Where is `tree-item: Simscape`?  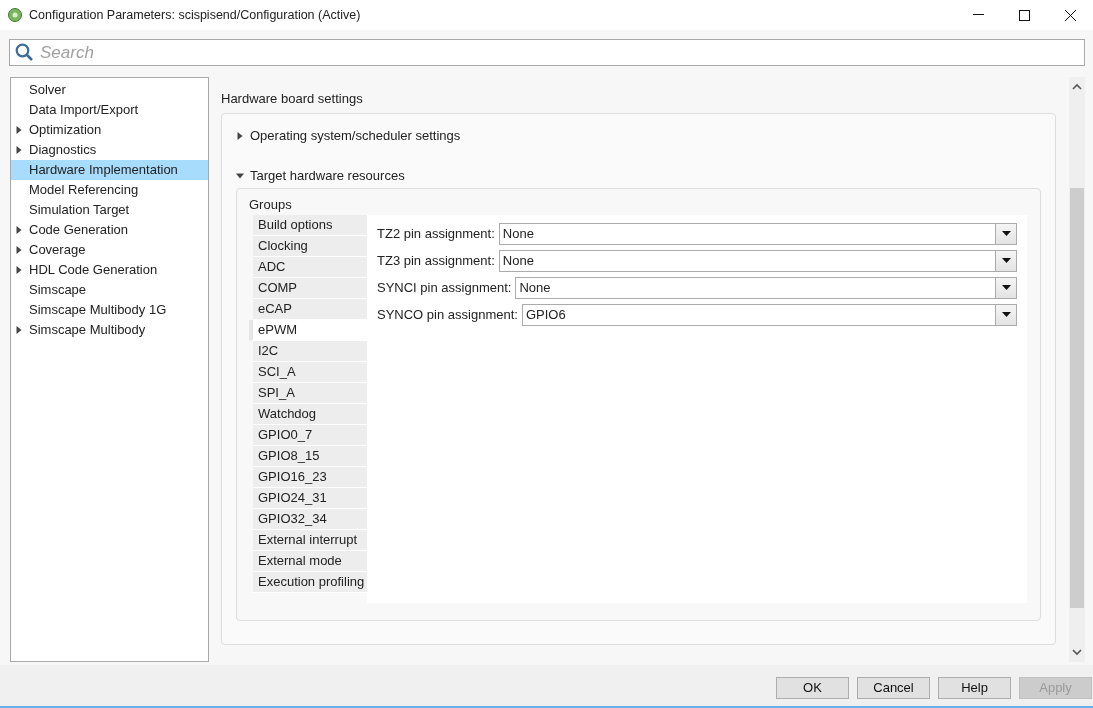
tree-item: Simscape is located at coordinates (109, 290).